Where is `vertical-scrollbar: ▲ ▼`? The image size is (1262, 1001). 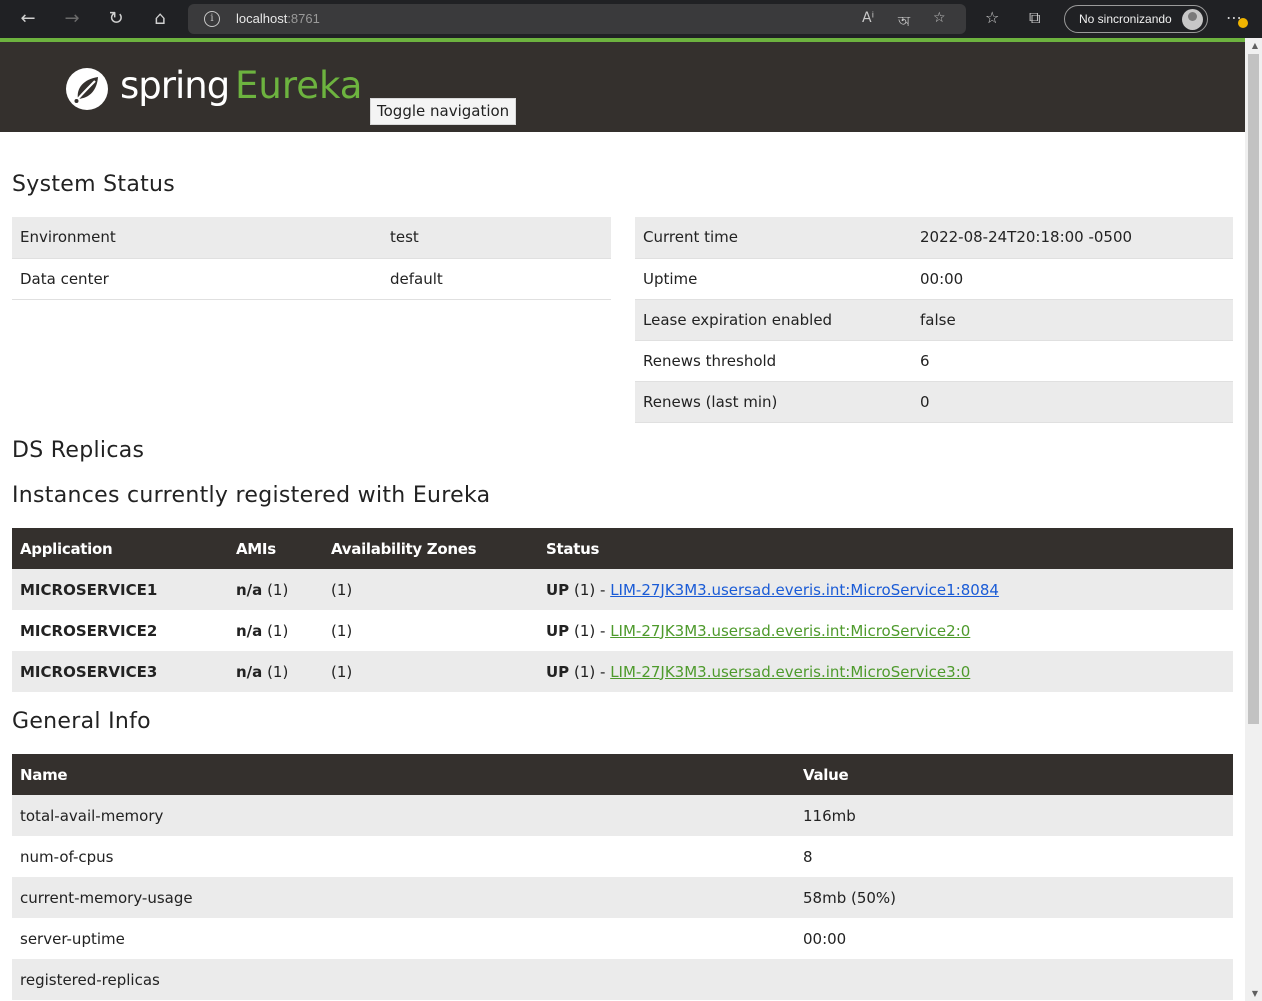 vertical-scrollbar: ▲ ▼ is located at coordinates (1253, 519).